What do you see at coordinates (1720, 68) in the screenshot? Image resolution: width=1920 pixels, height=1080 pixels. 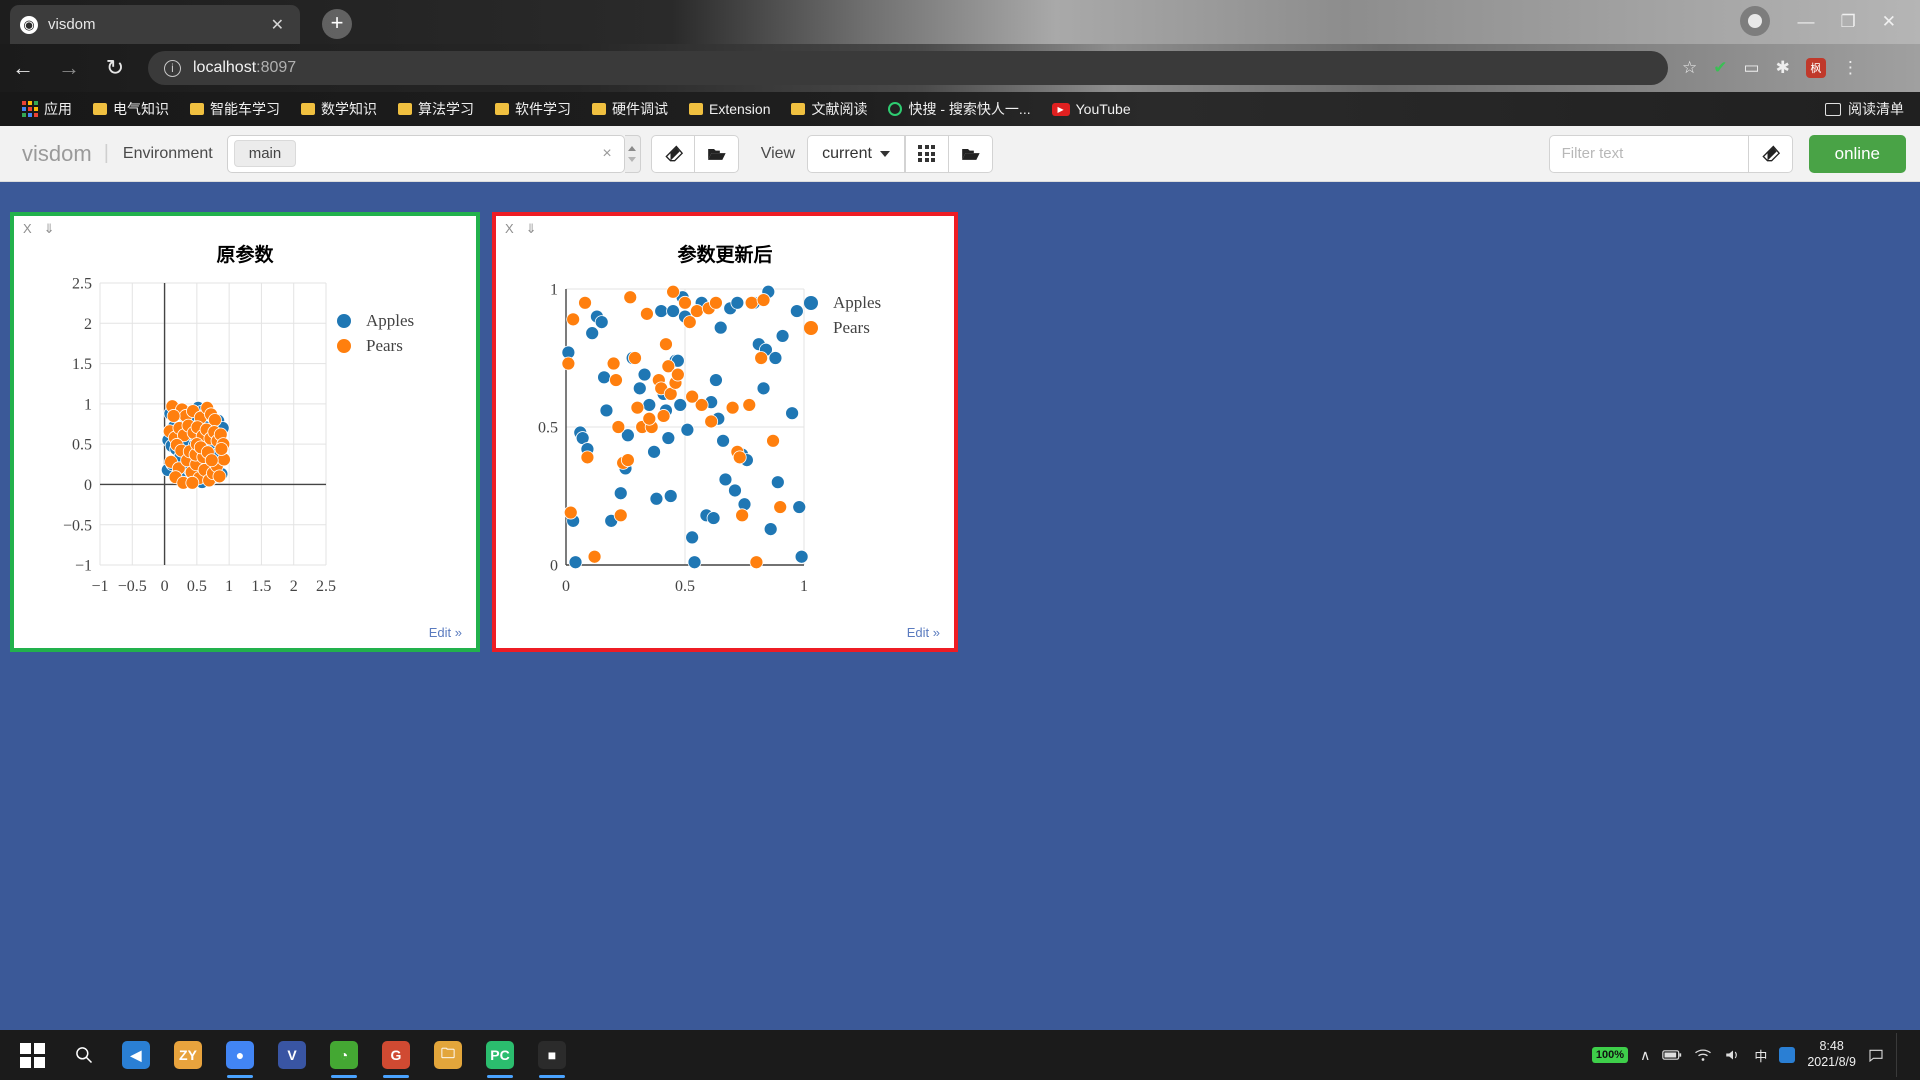 I see `shield-icon: ✔` at bounding box center [1720, 68].